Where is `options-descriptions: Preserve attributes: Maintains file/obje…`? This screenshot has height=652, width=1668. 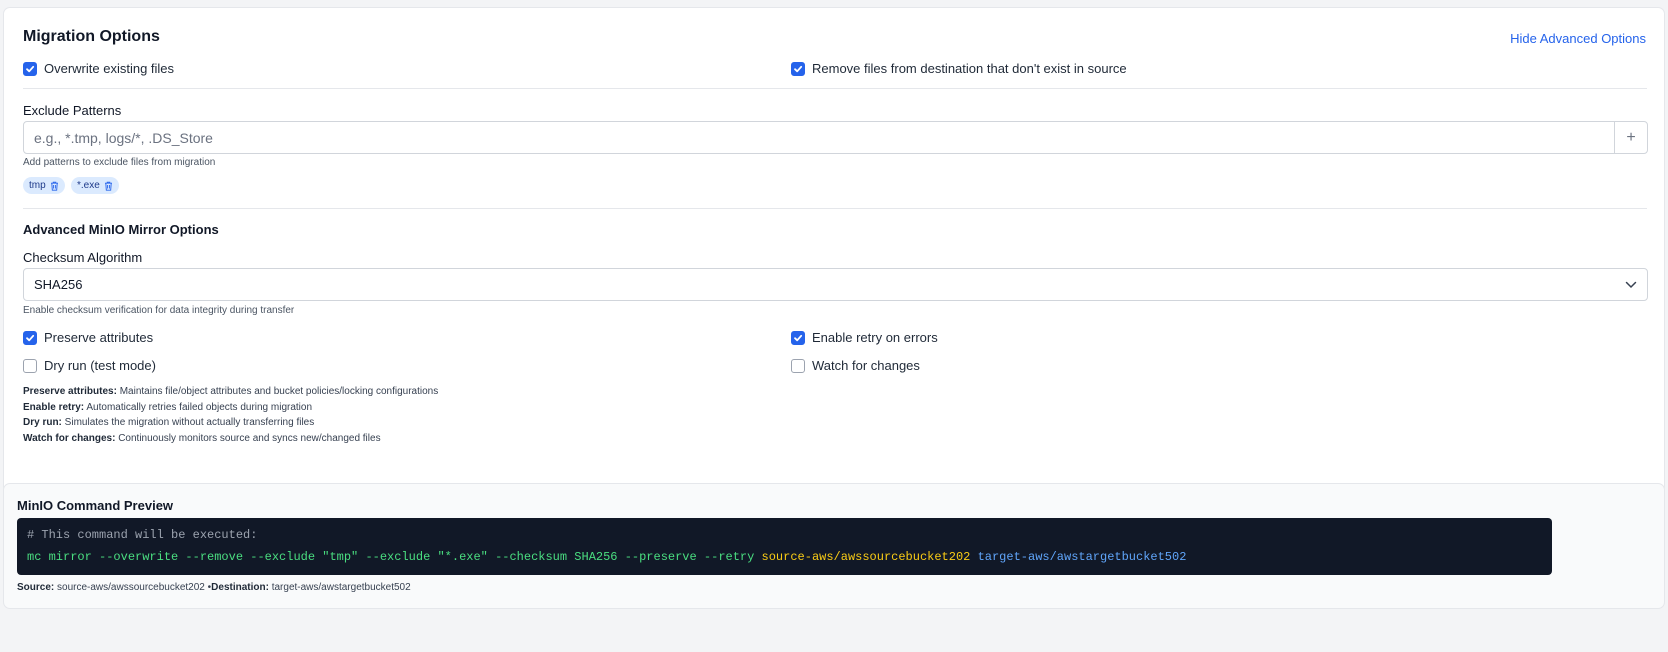
options-descriptions: Preserve attributes: Maintains file/obje… is located at coordinates (230, 415).